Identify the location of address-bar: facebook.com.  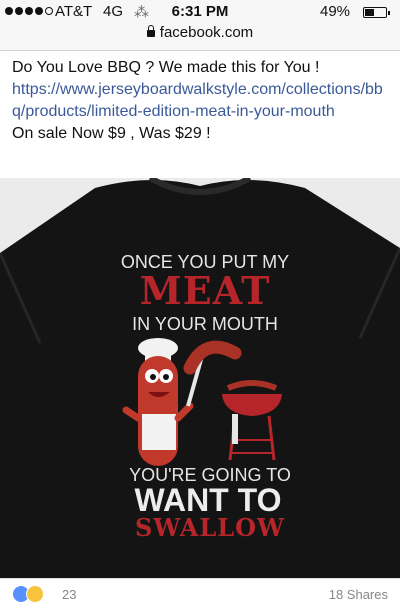
(200, 37).